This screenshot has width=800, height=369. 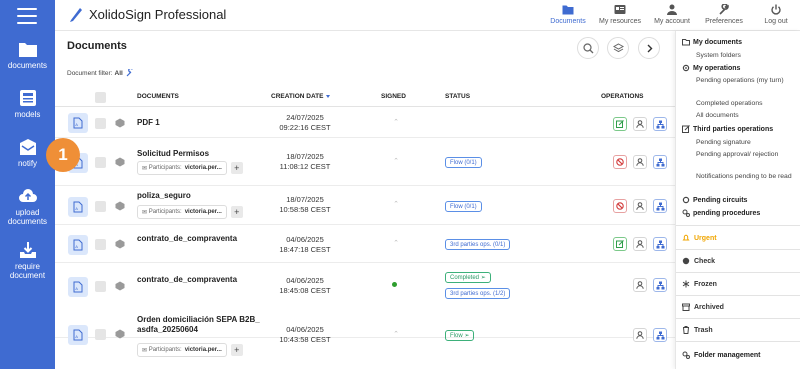 I want to click on folder-management-button: Folder management, so click(x=721, y=355).